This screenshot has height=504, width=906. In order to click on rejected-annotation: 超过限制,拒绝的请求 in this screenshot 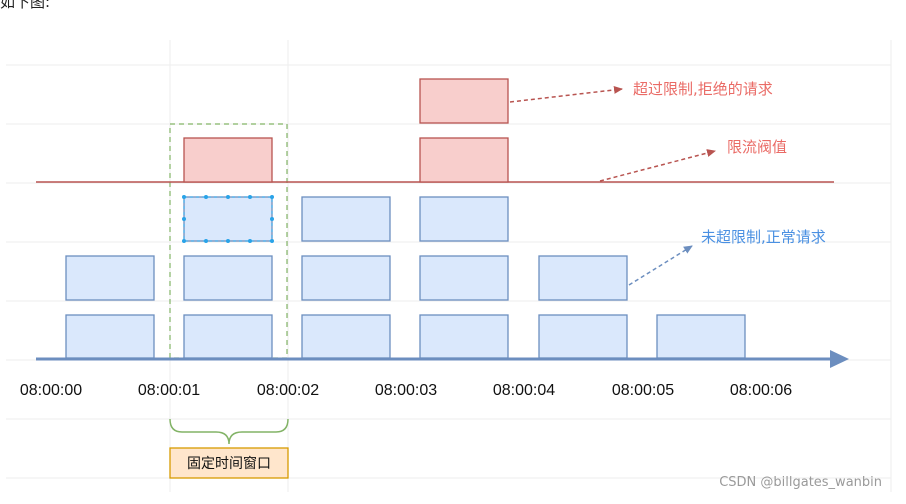, I will do `click(703, 89)`.